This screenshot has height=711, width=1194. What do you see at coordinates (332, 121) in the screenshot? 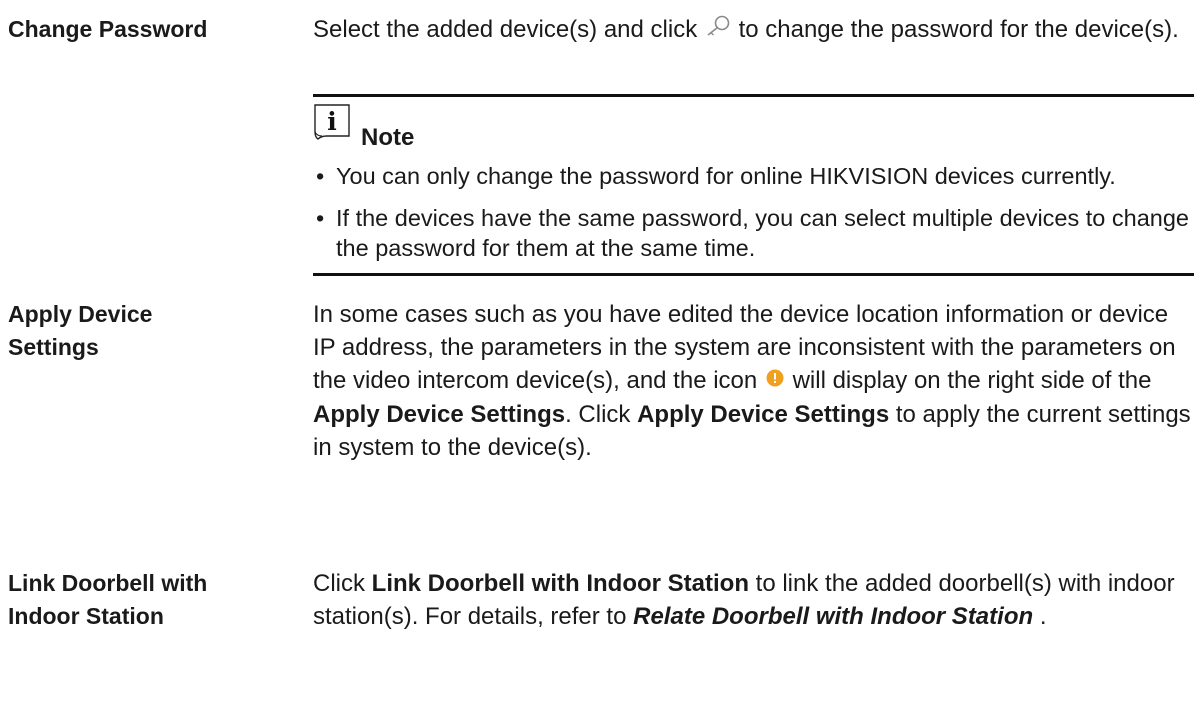
I see `svg-text: i` at bounding box center [332, 121].